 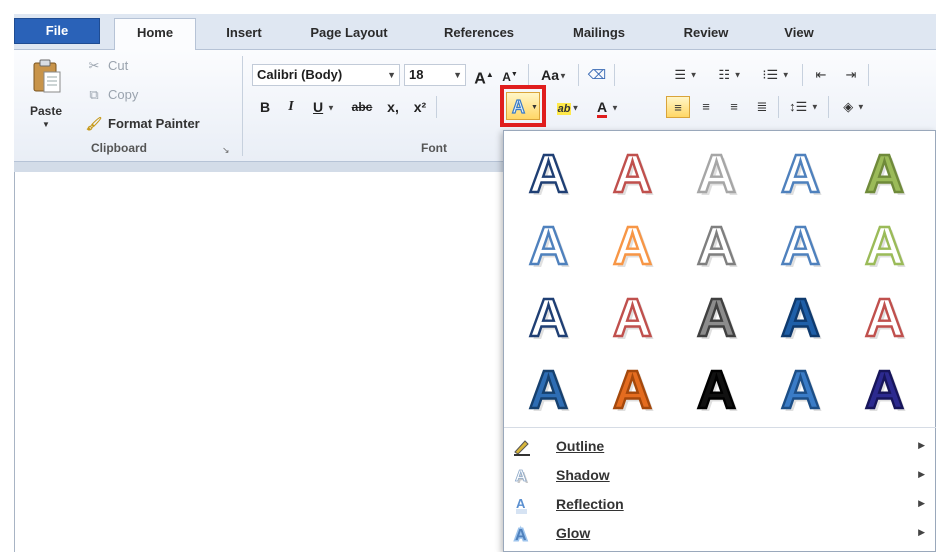 I want to click on highlighter-icon: ab, so click(x=564, y=109).